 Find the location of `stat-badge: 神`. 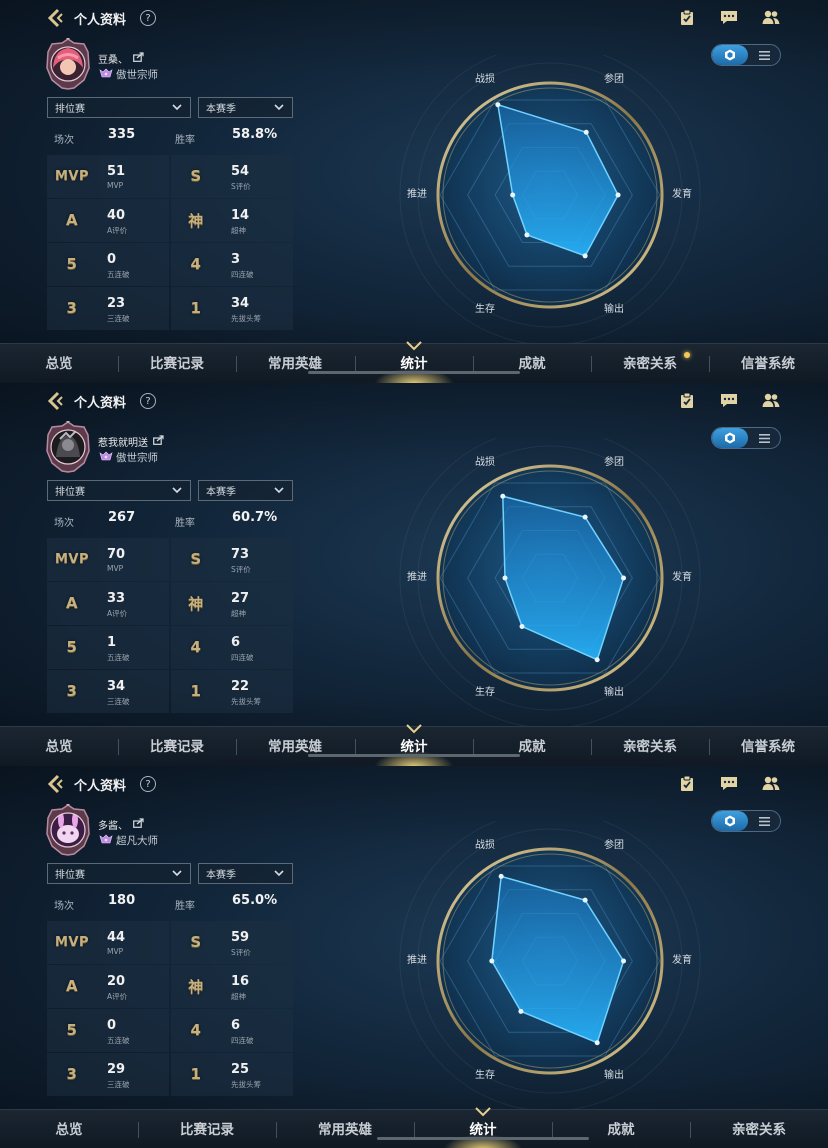

stat-badge: 神 is located at coordinates (196, 986).